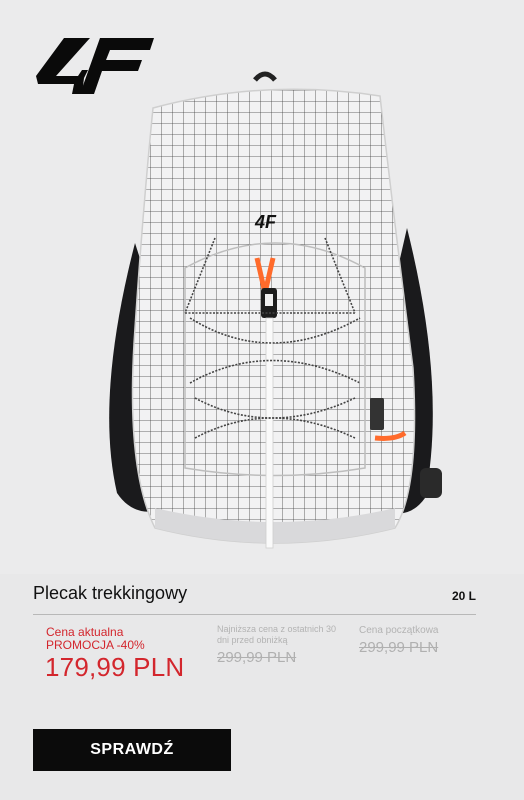 This screenshot has width=524, height=800. Describe the element at coordinates (265, 222) in the screenshot. I see `svg-text: 4F` at that location.